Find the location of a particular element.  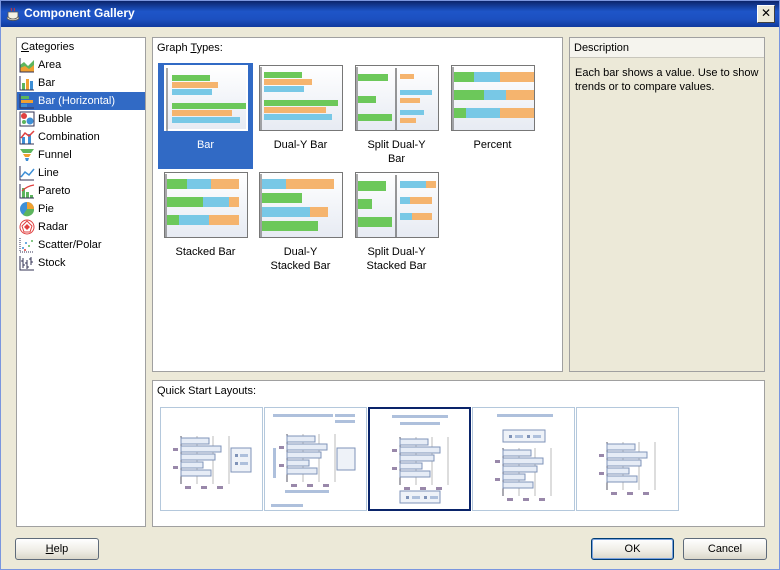

graph-type-bar: Bar is located at coordinates (205, 116).